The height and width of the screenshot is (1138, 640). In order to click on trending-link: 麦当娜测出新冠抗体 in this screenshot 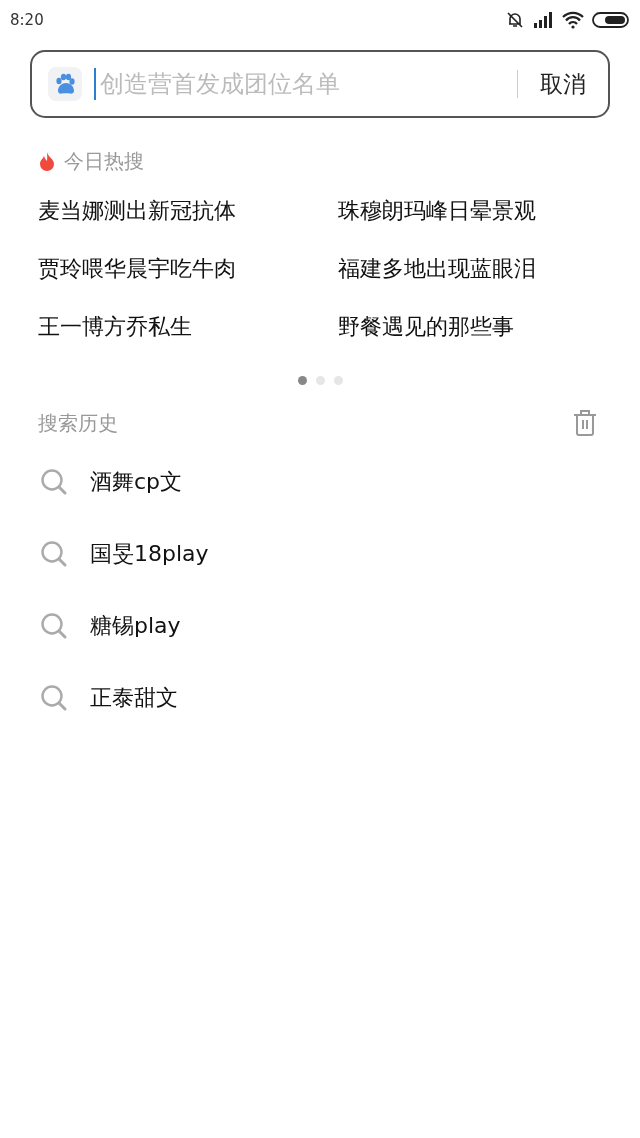, I will do `click(188, 211)`.